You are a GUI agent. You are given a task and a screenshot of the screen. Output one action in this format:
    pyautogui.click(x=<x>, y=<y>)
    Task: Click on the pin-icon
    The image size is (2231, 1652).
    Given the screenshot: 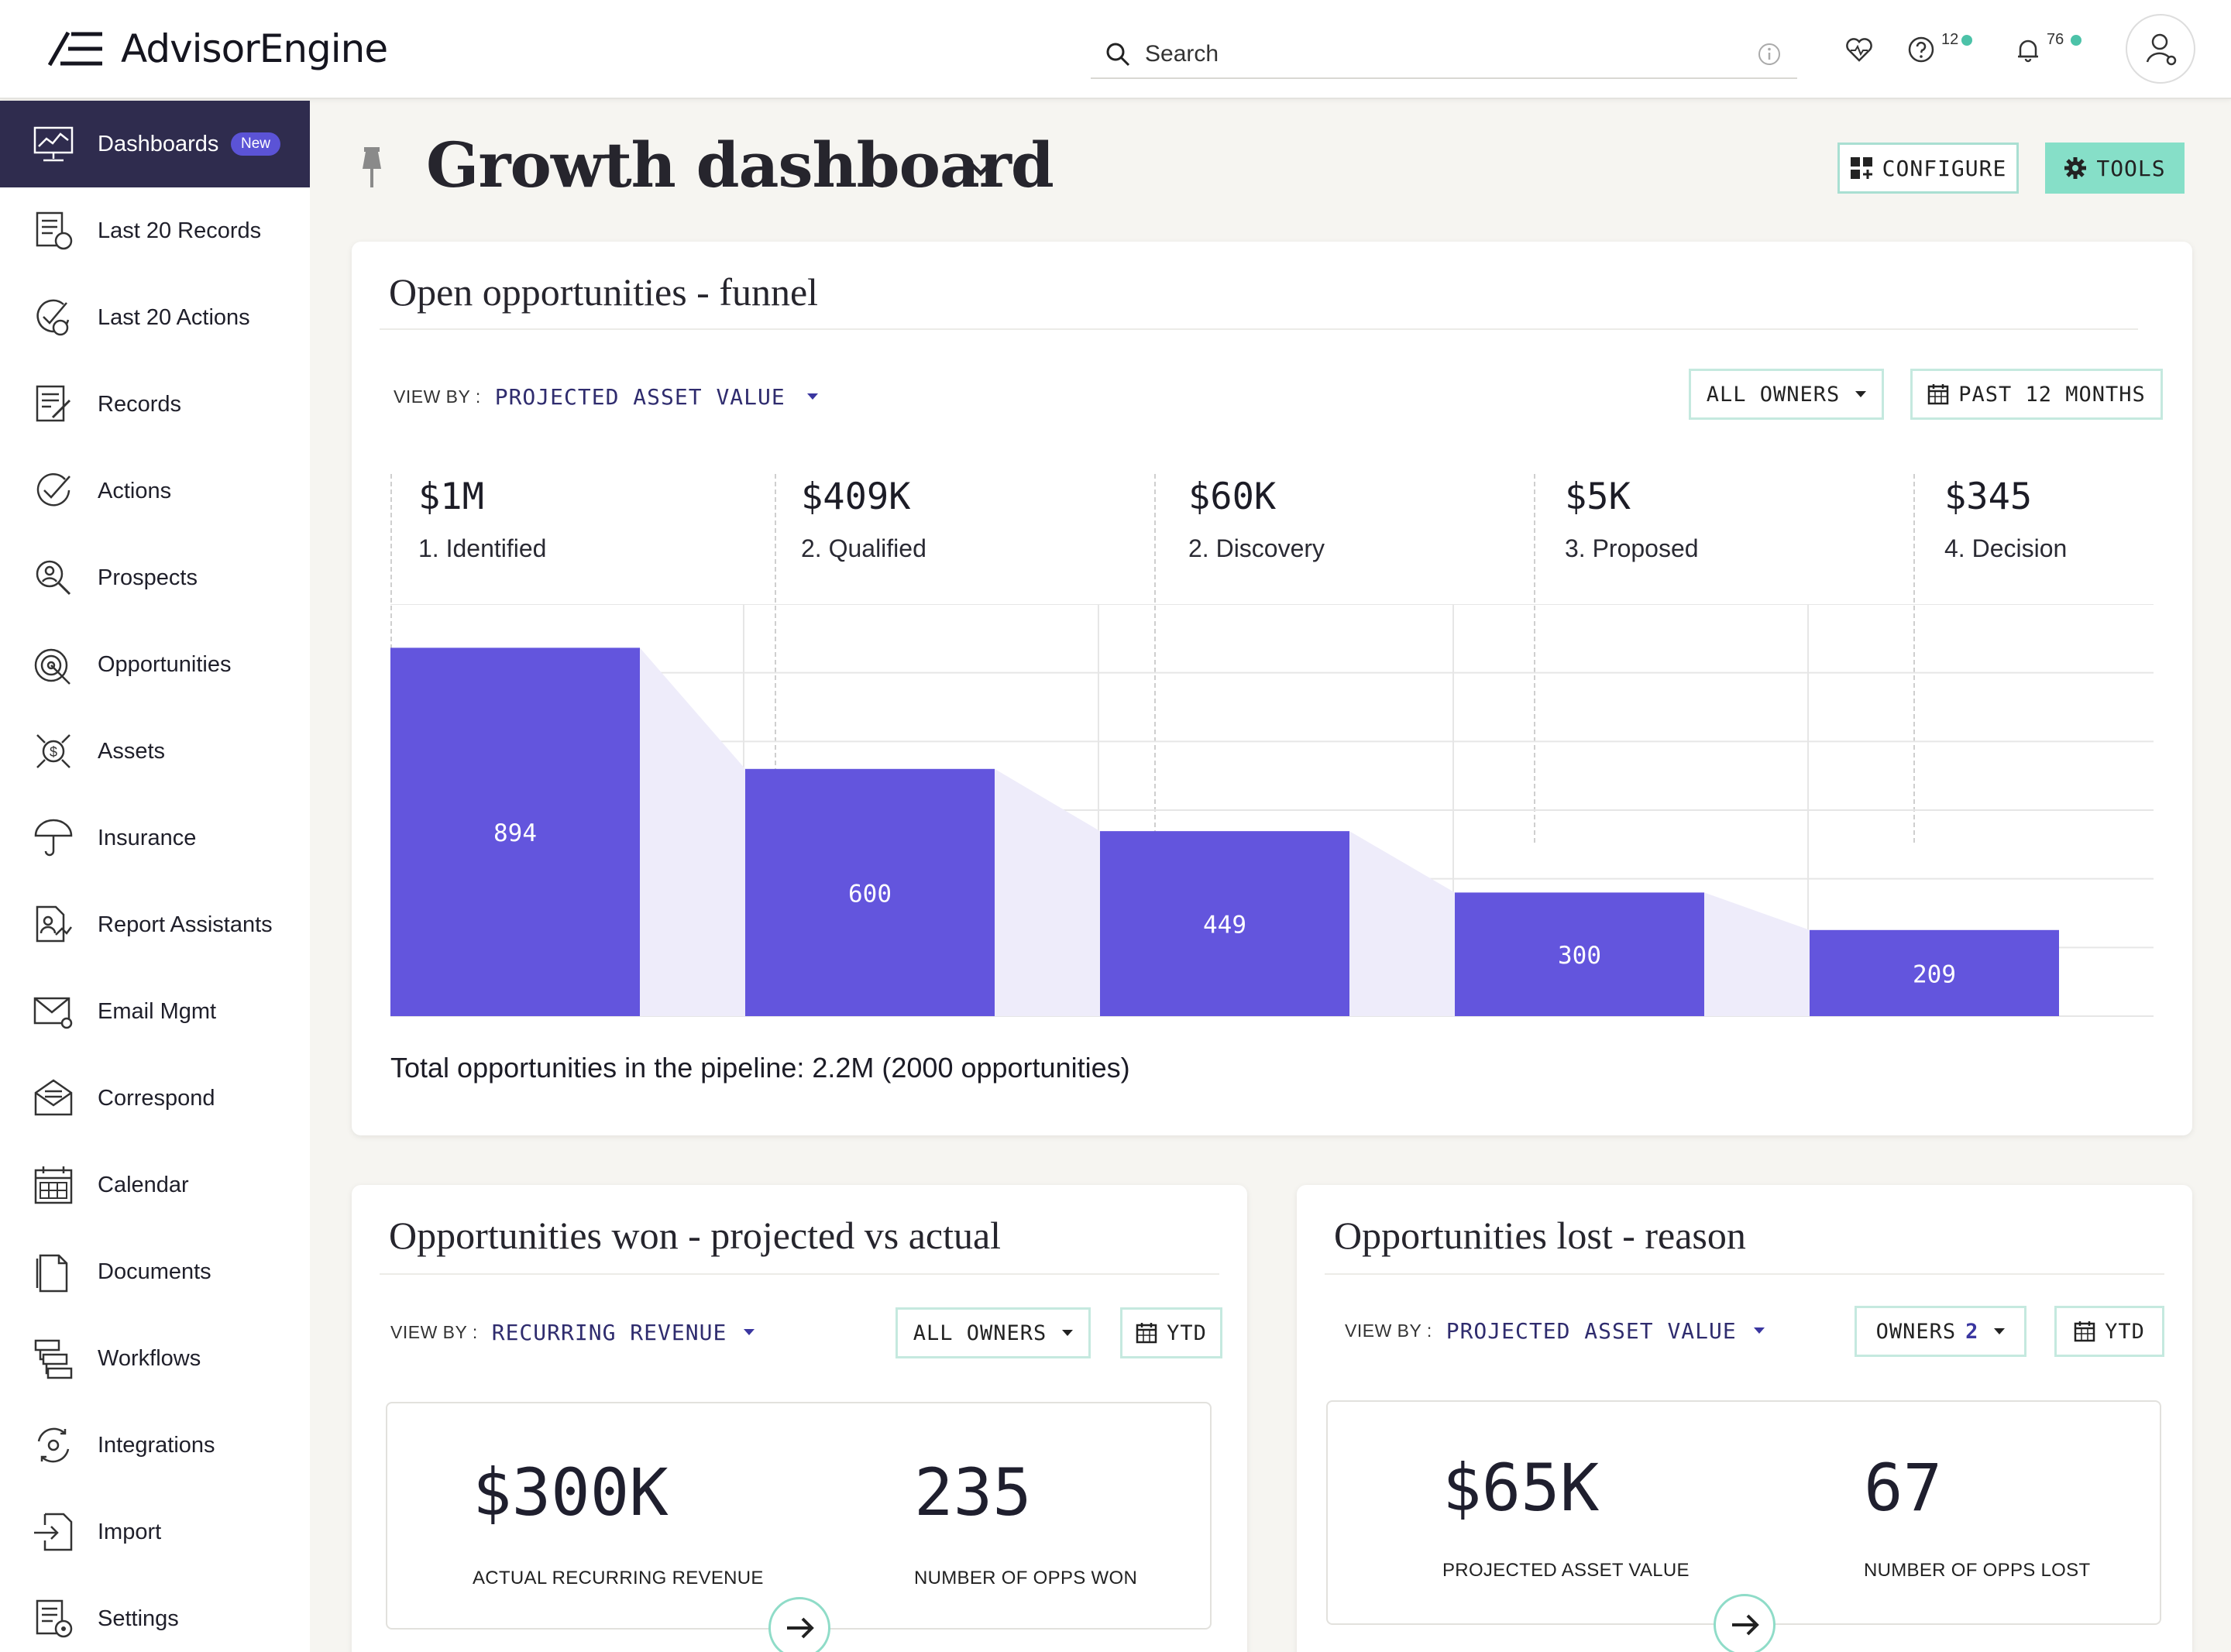 What is the action you would take?
    pyautogui.click(x=372, y=167)
    